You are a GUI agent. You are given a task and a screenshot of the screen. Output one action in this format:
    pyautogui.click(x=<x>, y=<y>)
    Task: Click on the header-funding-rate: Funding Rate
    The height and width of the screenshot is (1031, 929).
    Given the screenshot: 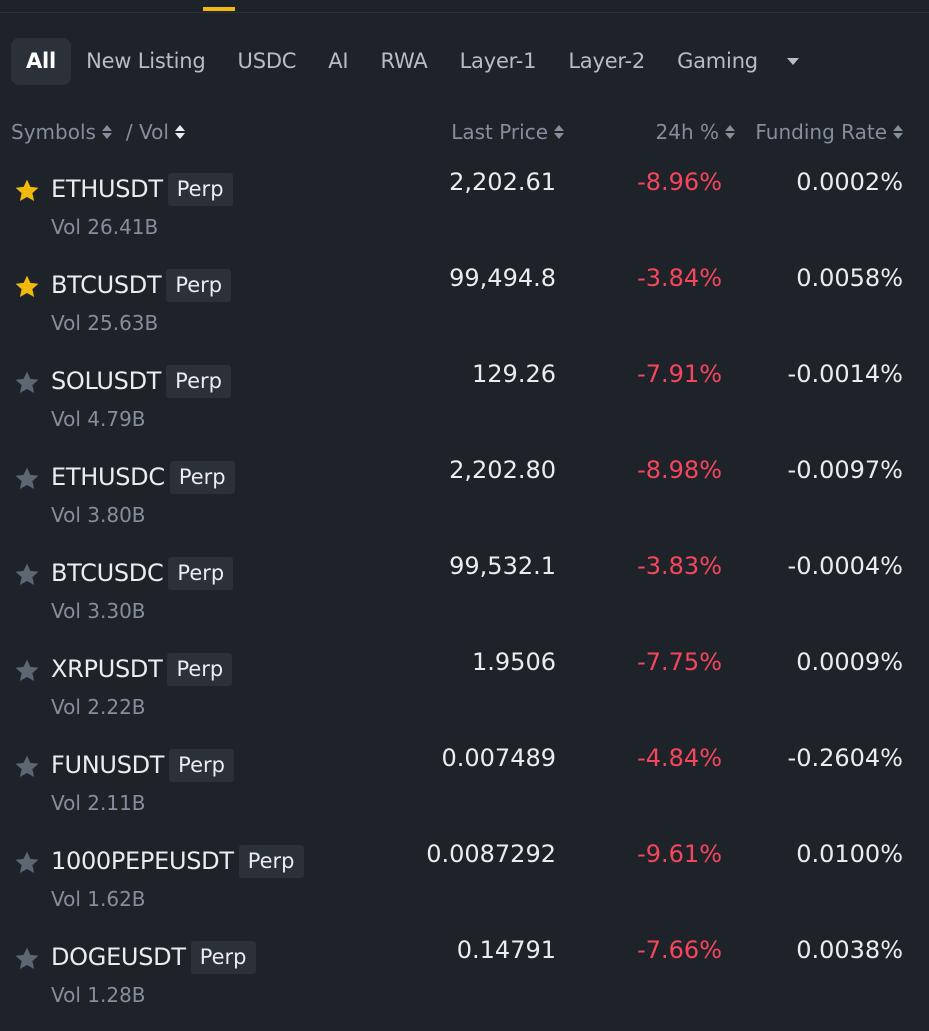 What is the action you would take?
    pyautogui.click(x=821, y=132)
    